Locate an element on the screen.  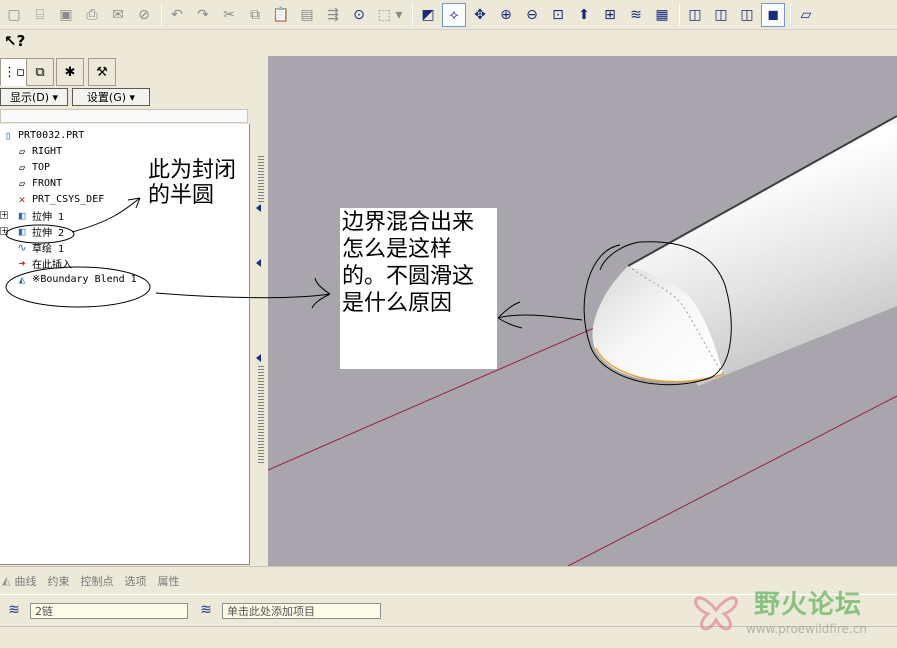
save-icon: ▣ is located at coordinates (66, 15).